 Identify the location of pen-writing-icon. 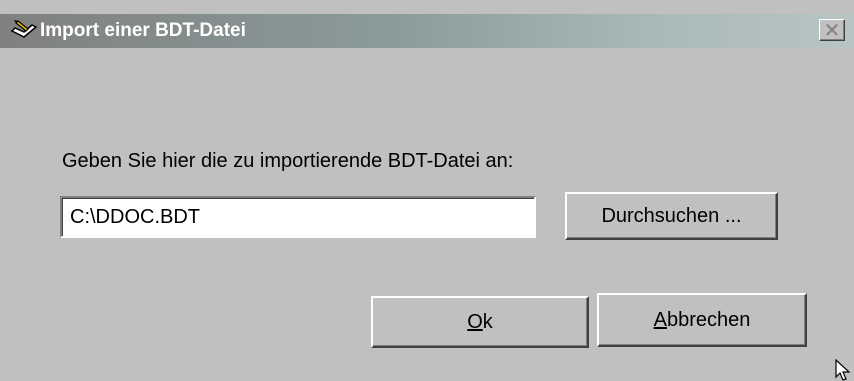
(24, 29).